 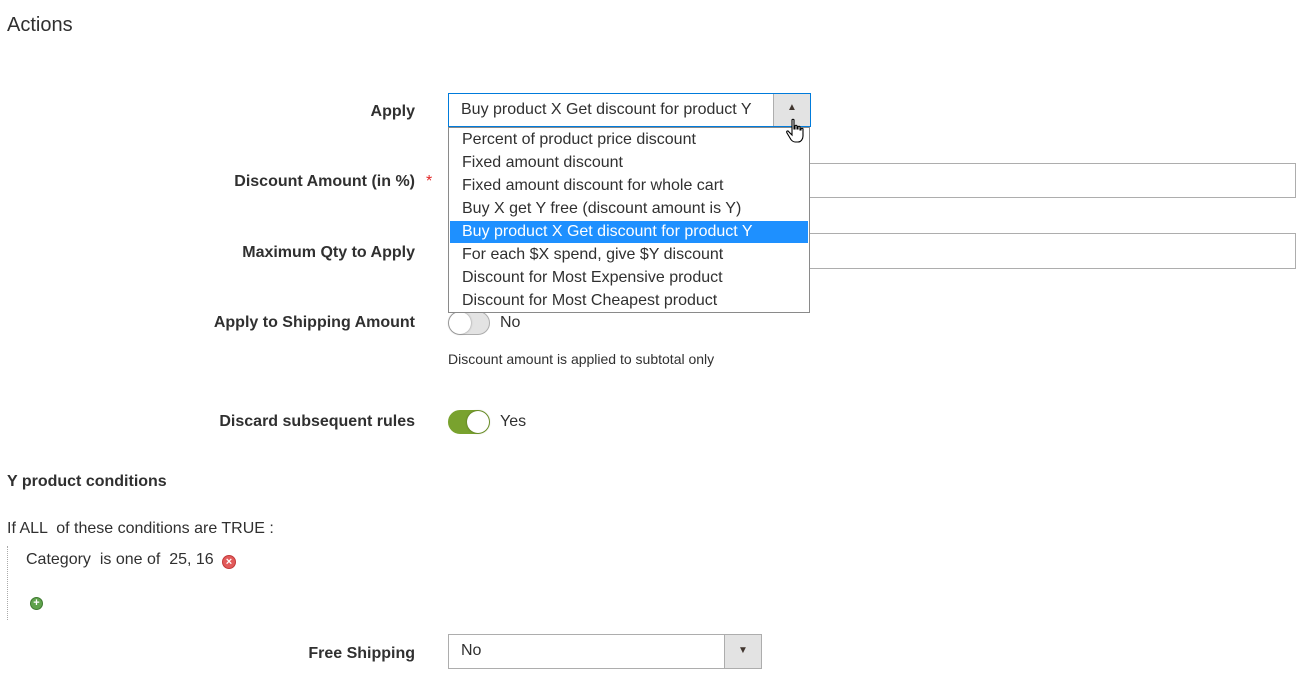 What do you see at coordinates (33, 528) in the screenshot?
I see `aggregator-link: ALL` at bounding box center [33, 528].